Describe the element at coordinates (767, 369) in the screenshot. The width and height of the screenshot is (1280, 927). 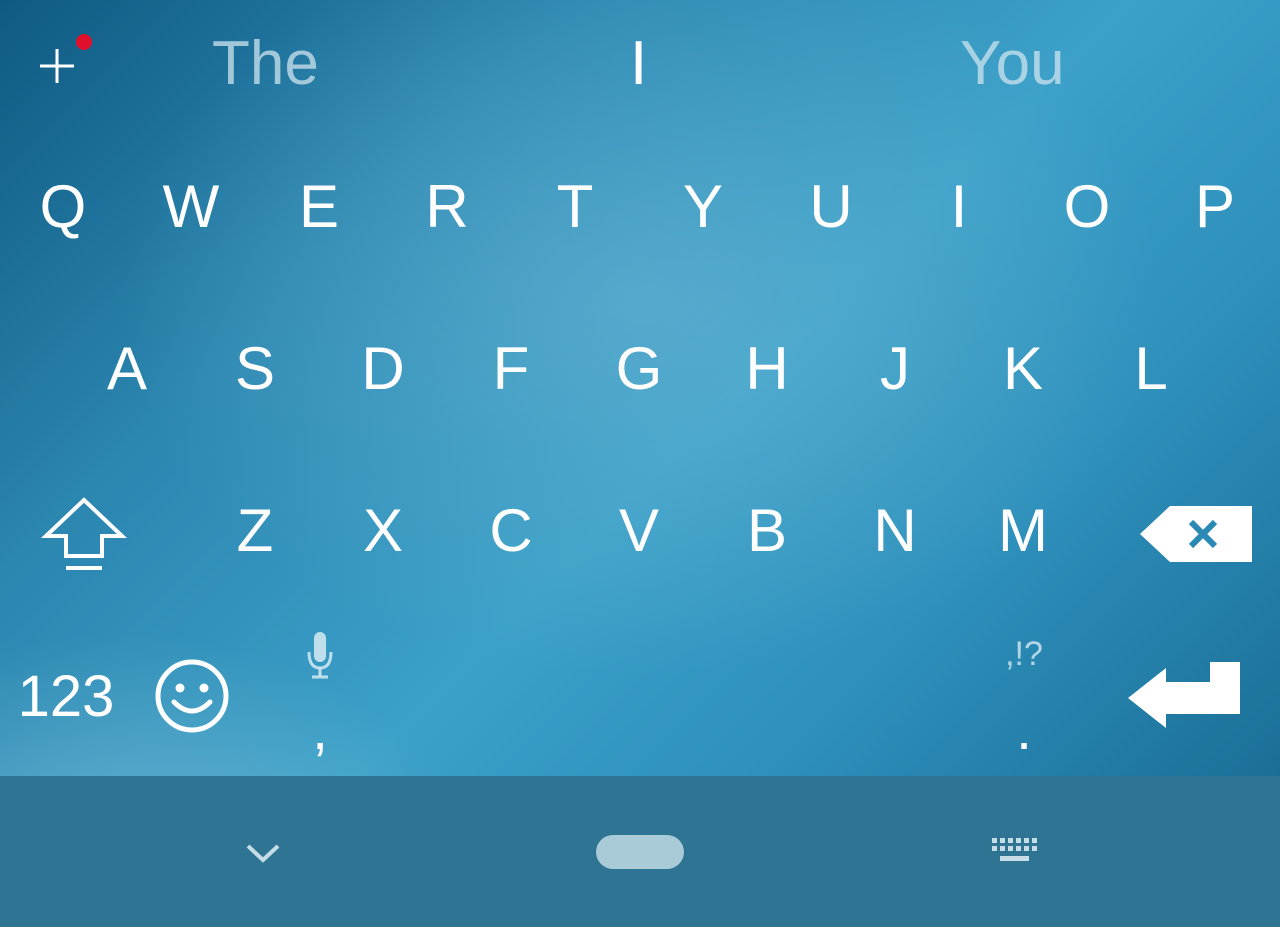
I see `key-h: H` at that location.